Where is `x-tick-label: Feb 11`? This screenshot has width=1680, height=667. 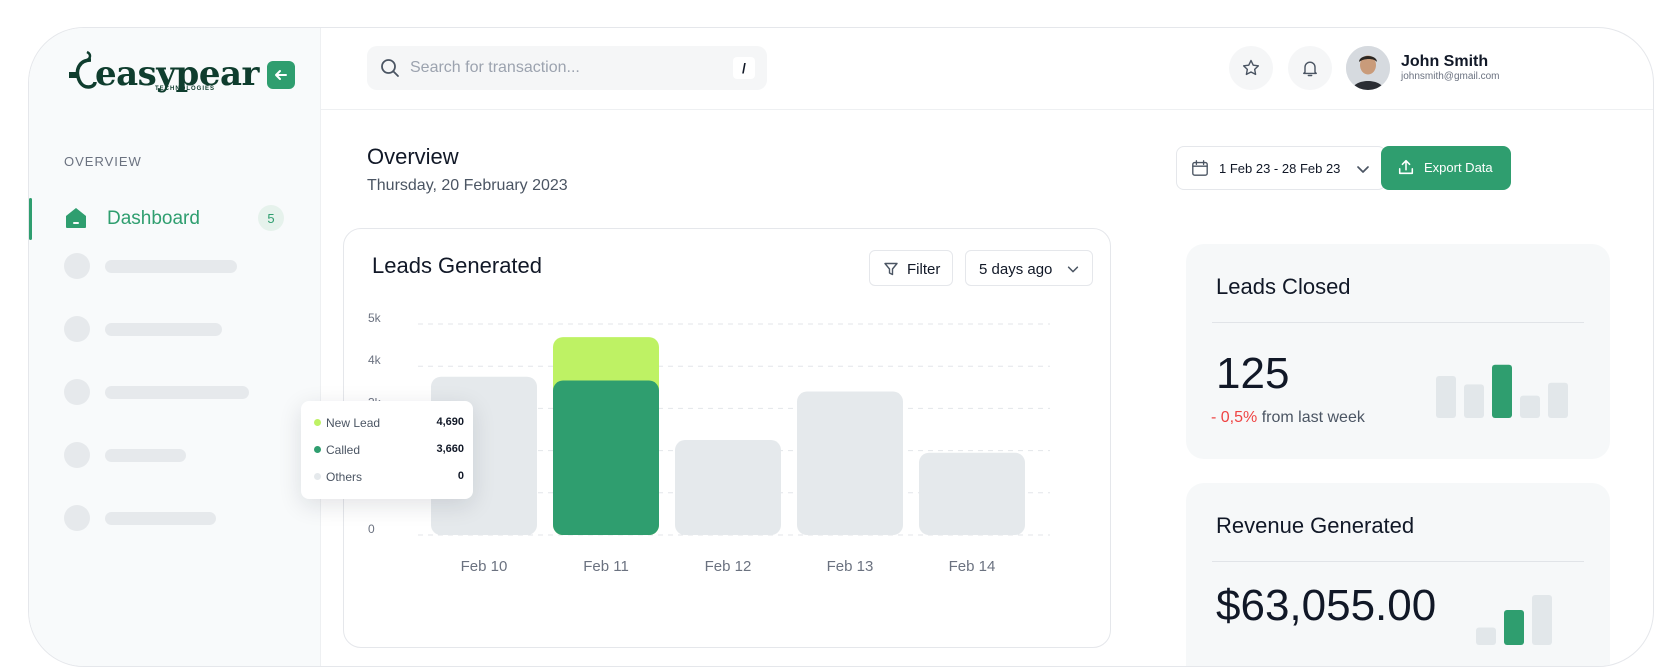 x-tick-label: Feb 11 is located at coordinates (606, 566).